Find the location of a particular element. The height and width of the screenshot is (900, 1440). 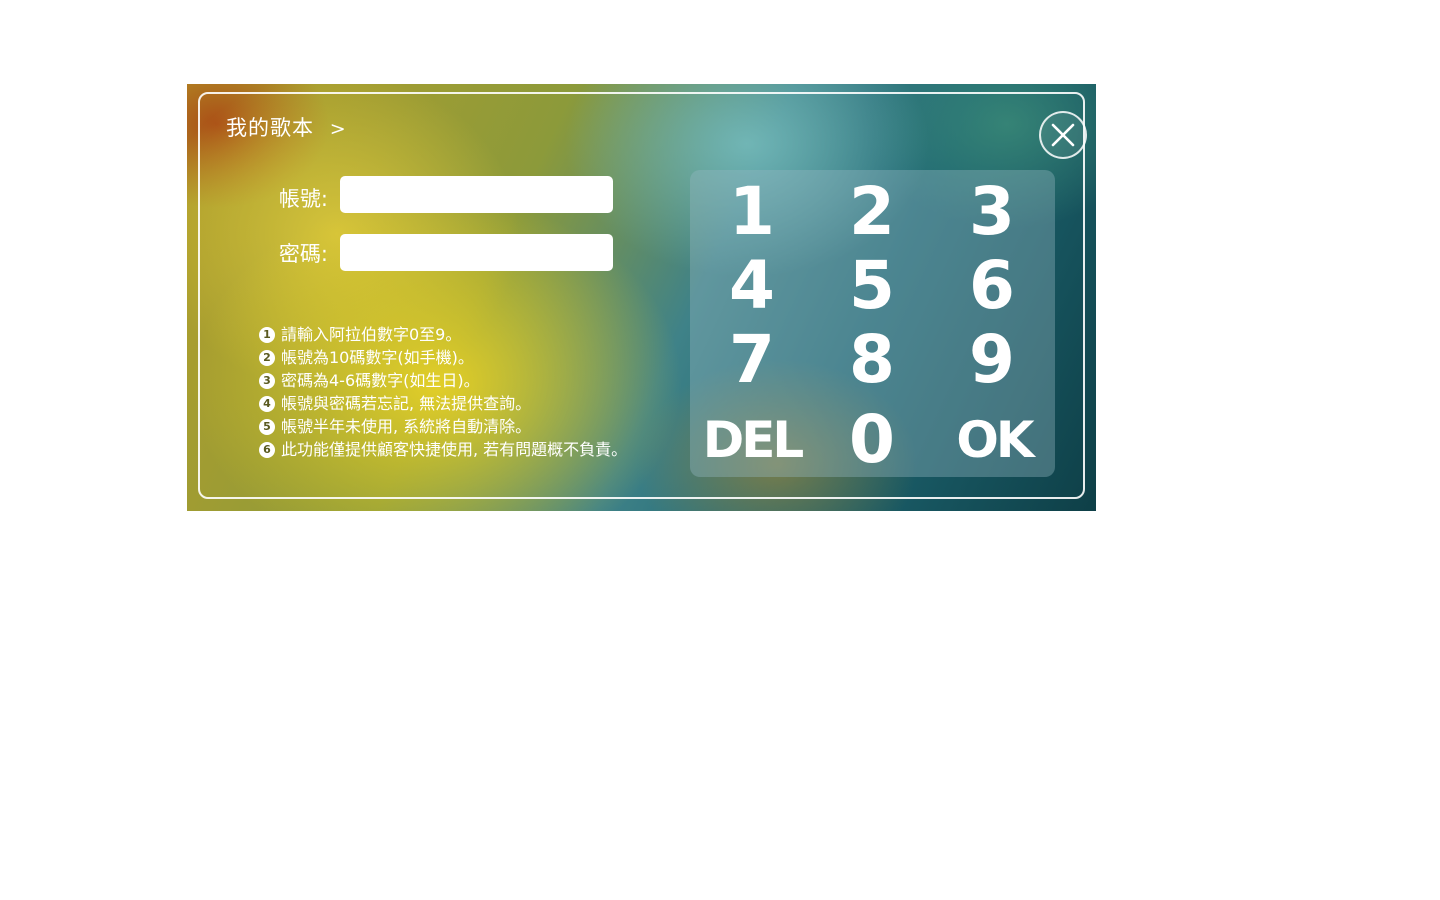

dialog-title: 我的歌本 > is located at coordinates (286, 127).